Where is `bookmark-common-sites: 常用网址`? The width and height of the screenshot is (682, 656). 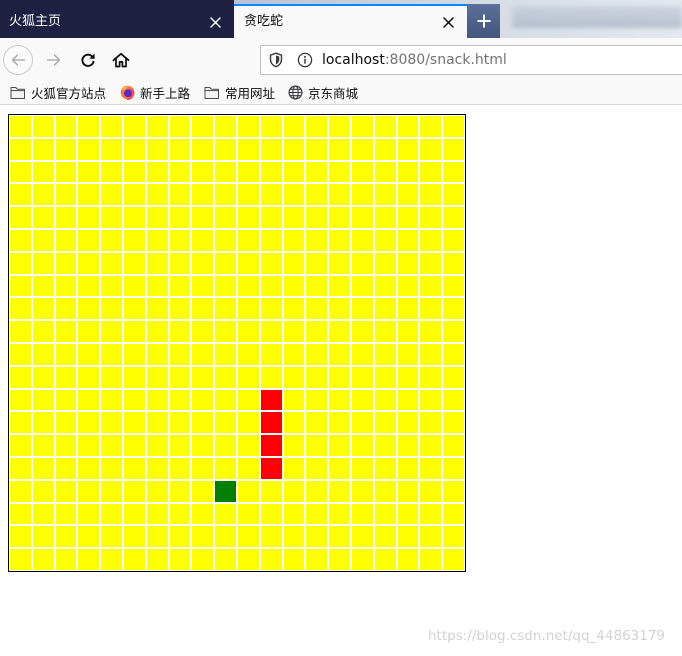 bookmark-common-sites: 常用网址 is located at coordinates (239, 92).